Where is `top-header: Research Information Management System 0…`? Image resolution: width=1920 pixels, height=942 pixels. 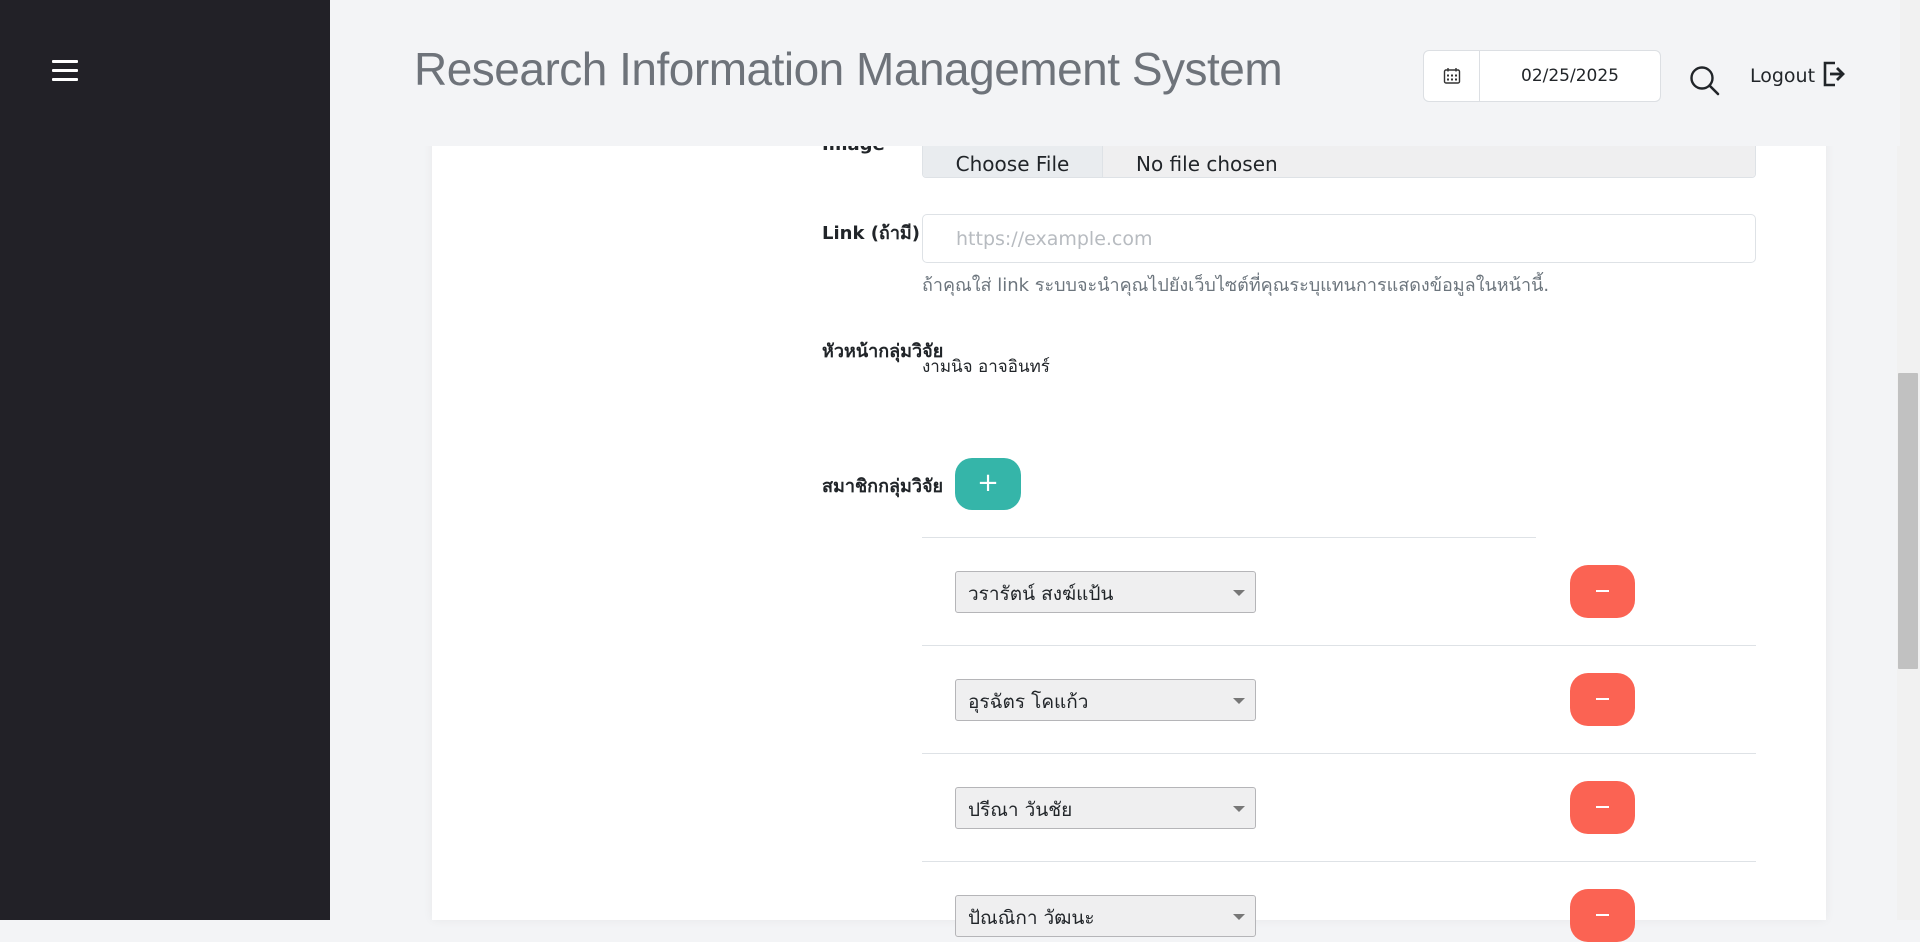
top-header: Research Information Management System 0… is located at coordinates (1115, 73).